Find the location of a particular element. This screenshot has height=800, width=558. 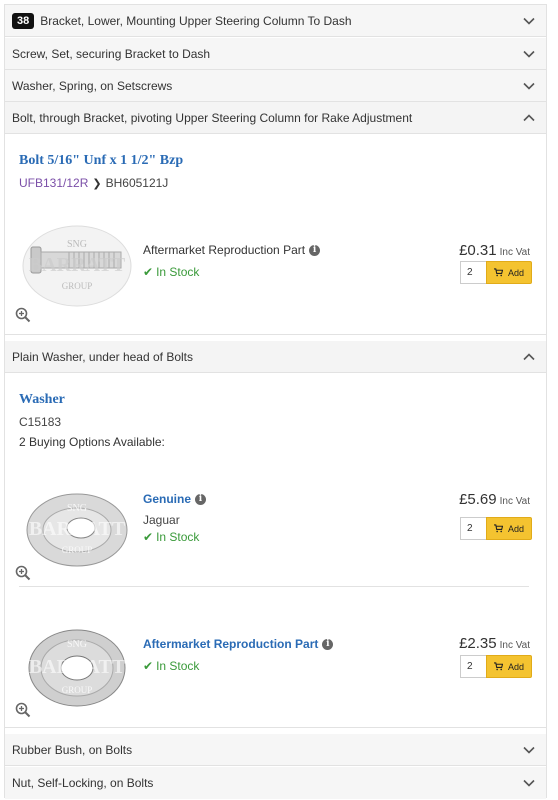

buying-options-note: 2 Buying Options Available: is located at coordinates (92, 442).